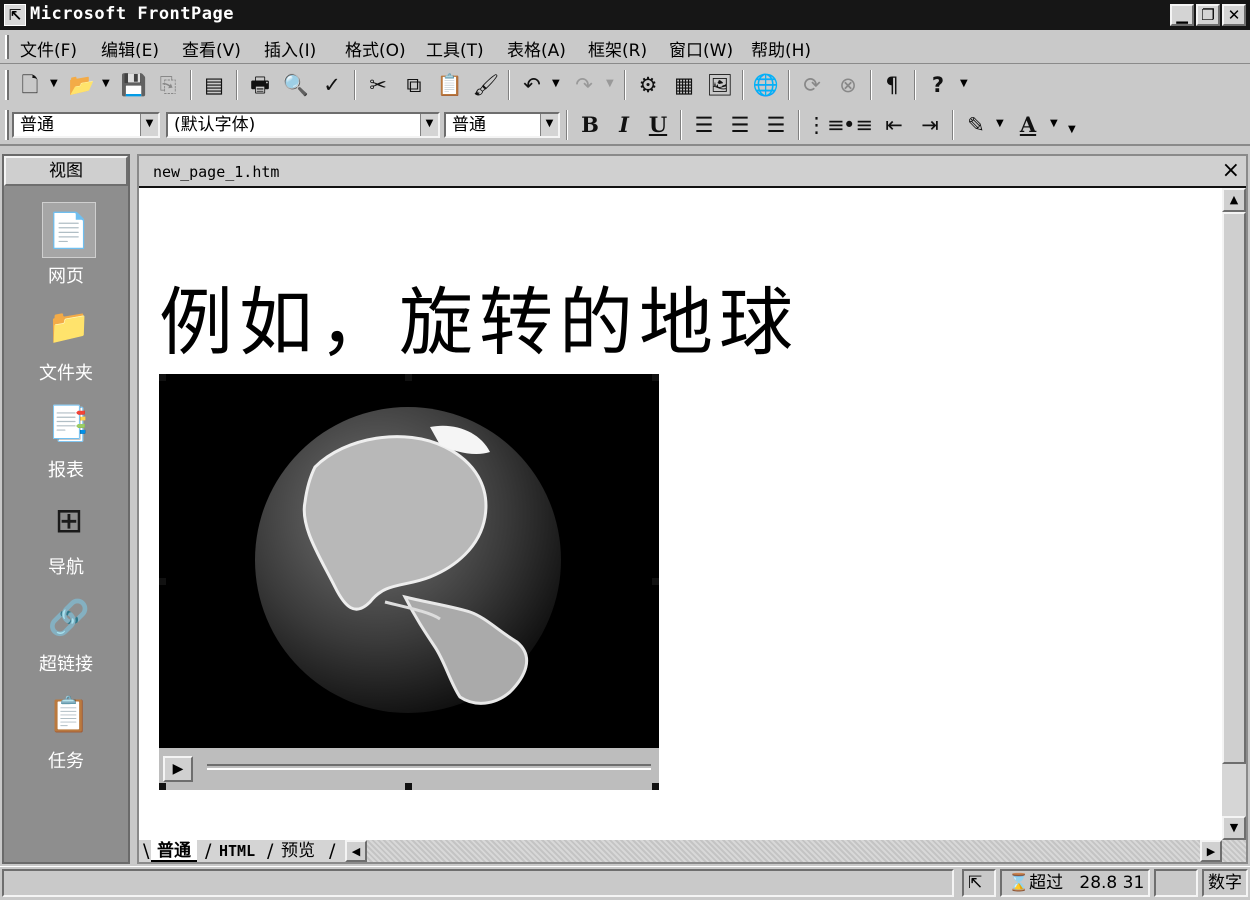 Image resolution: width=1250 pixels, height=900 pixels. I want to click on folder-list-button: ▤, so click(214, 85).